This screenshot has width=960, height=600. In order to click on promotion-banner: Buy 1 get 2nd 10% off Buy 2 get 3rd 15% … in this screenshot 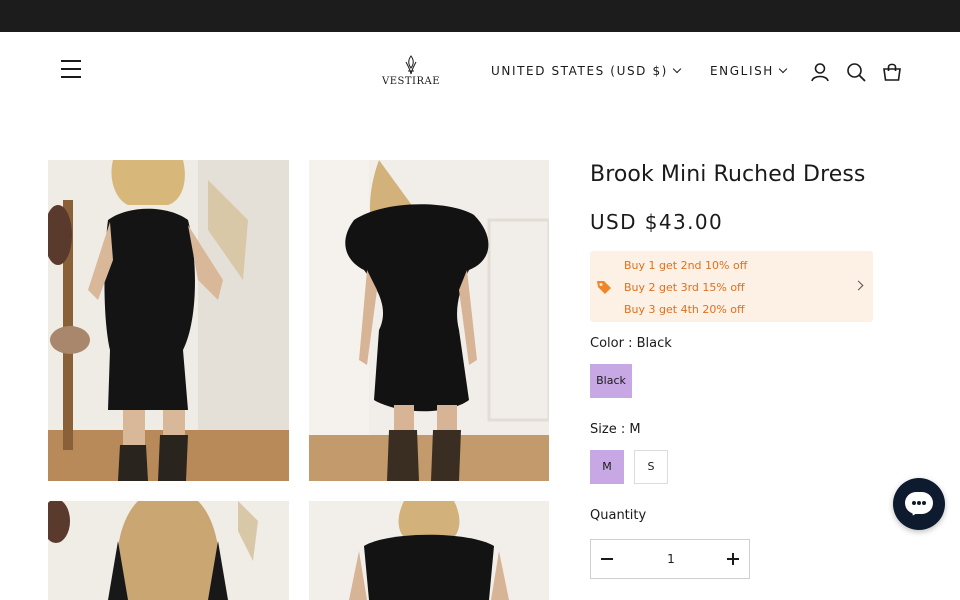, I will do `click(731, 286)`.